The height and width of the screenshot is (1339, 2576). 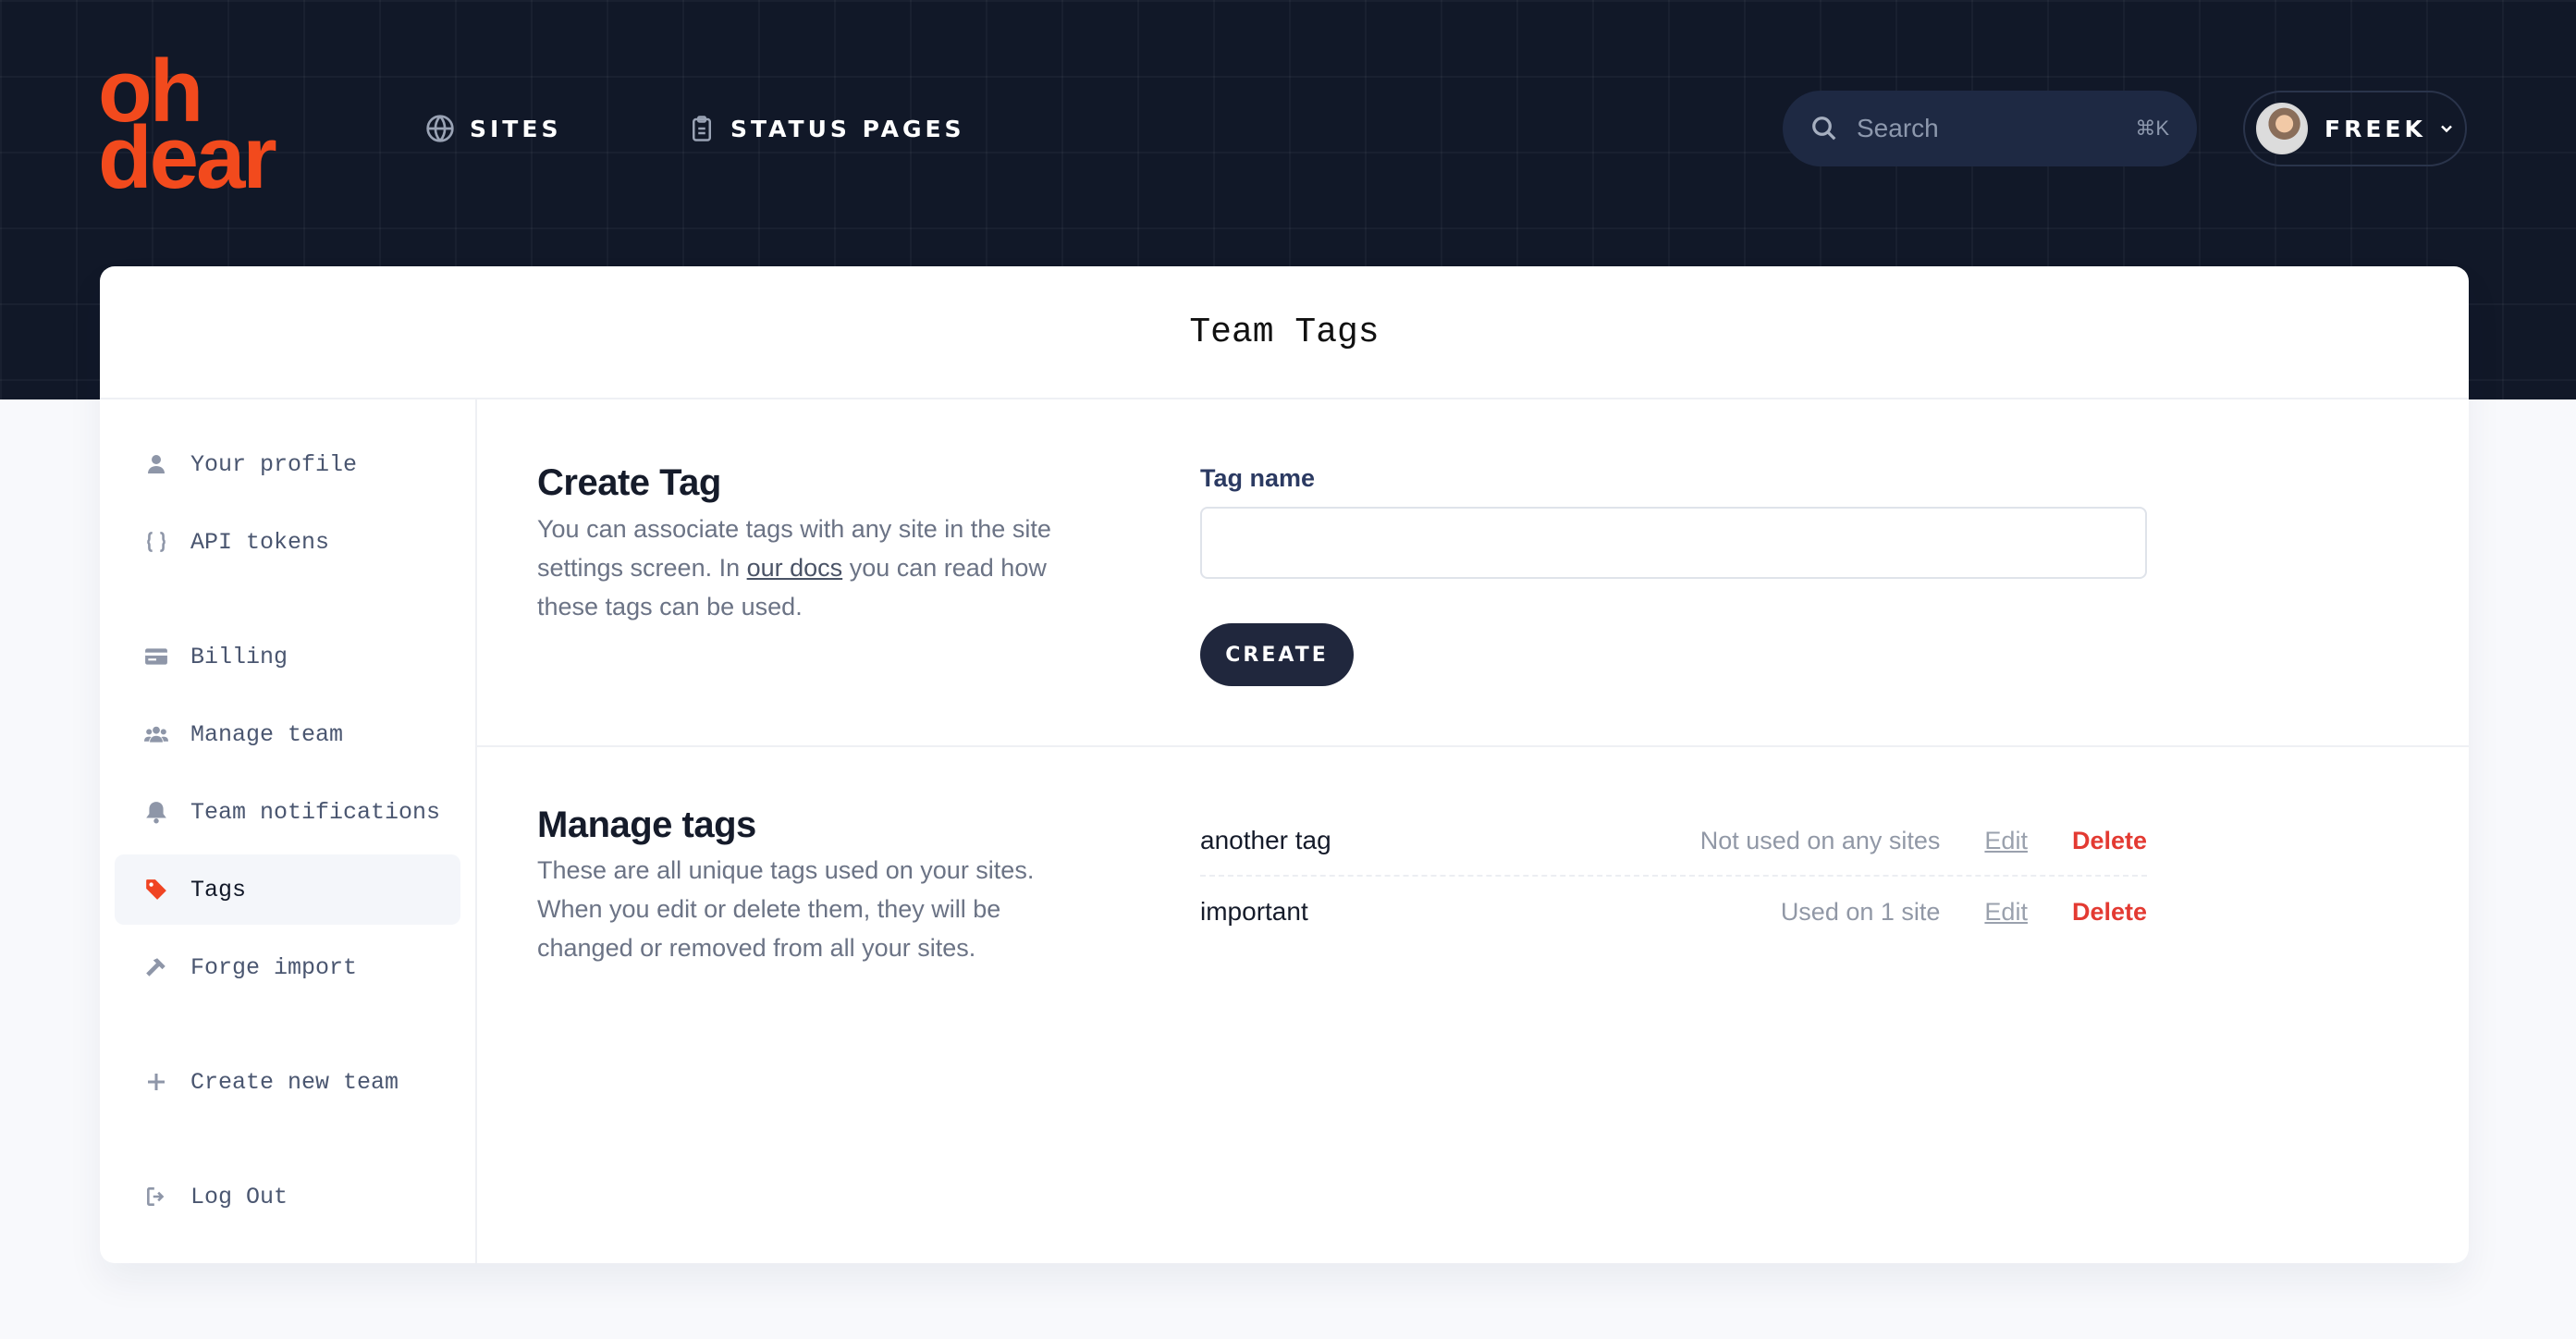 What do you see at coordinates (294, 1082) in the screenshot?
I see `sidebar-item-label: Create new team` at bounding box center [294, 1082].